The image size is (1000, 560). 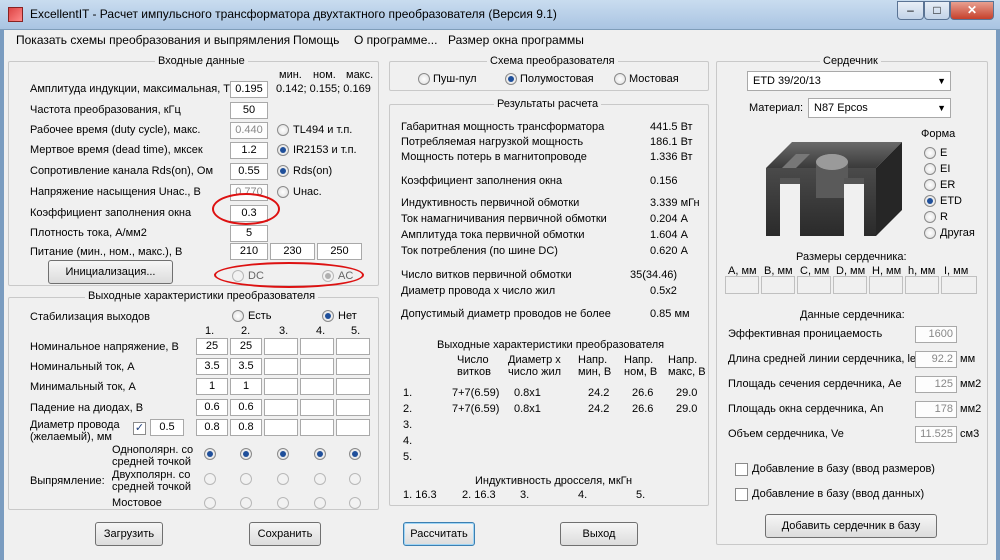 What do you see at coordinates (741, 469) in the screenshot?
I see `add-dims-checkbox` at bounding box center [741, 469].